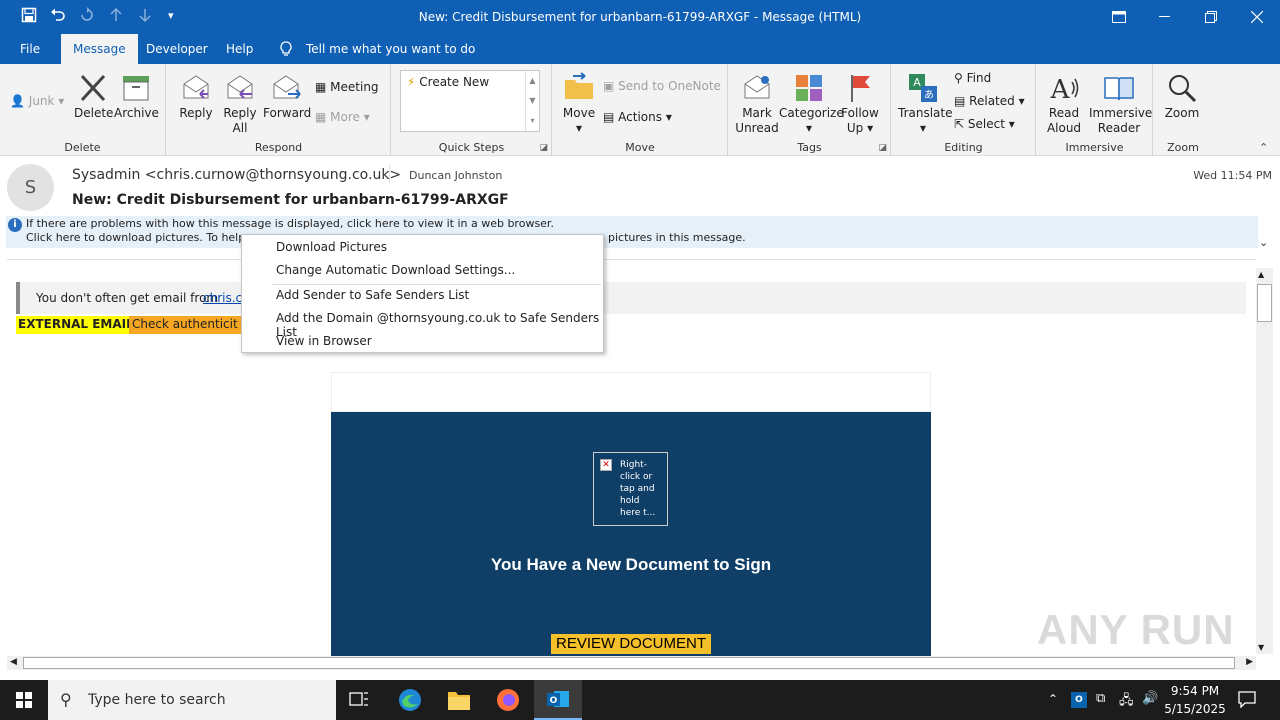  What do you see at coordinates (1249, 662) in the screenshot?
I see `scroll-right-icon: ▶` at bounding box center [1249, 662].